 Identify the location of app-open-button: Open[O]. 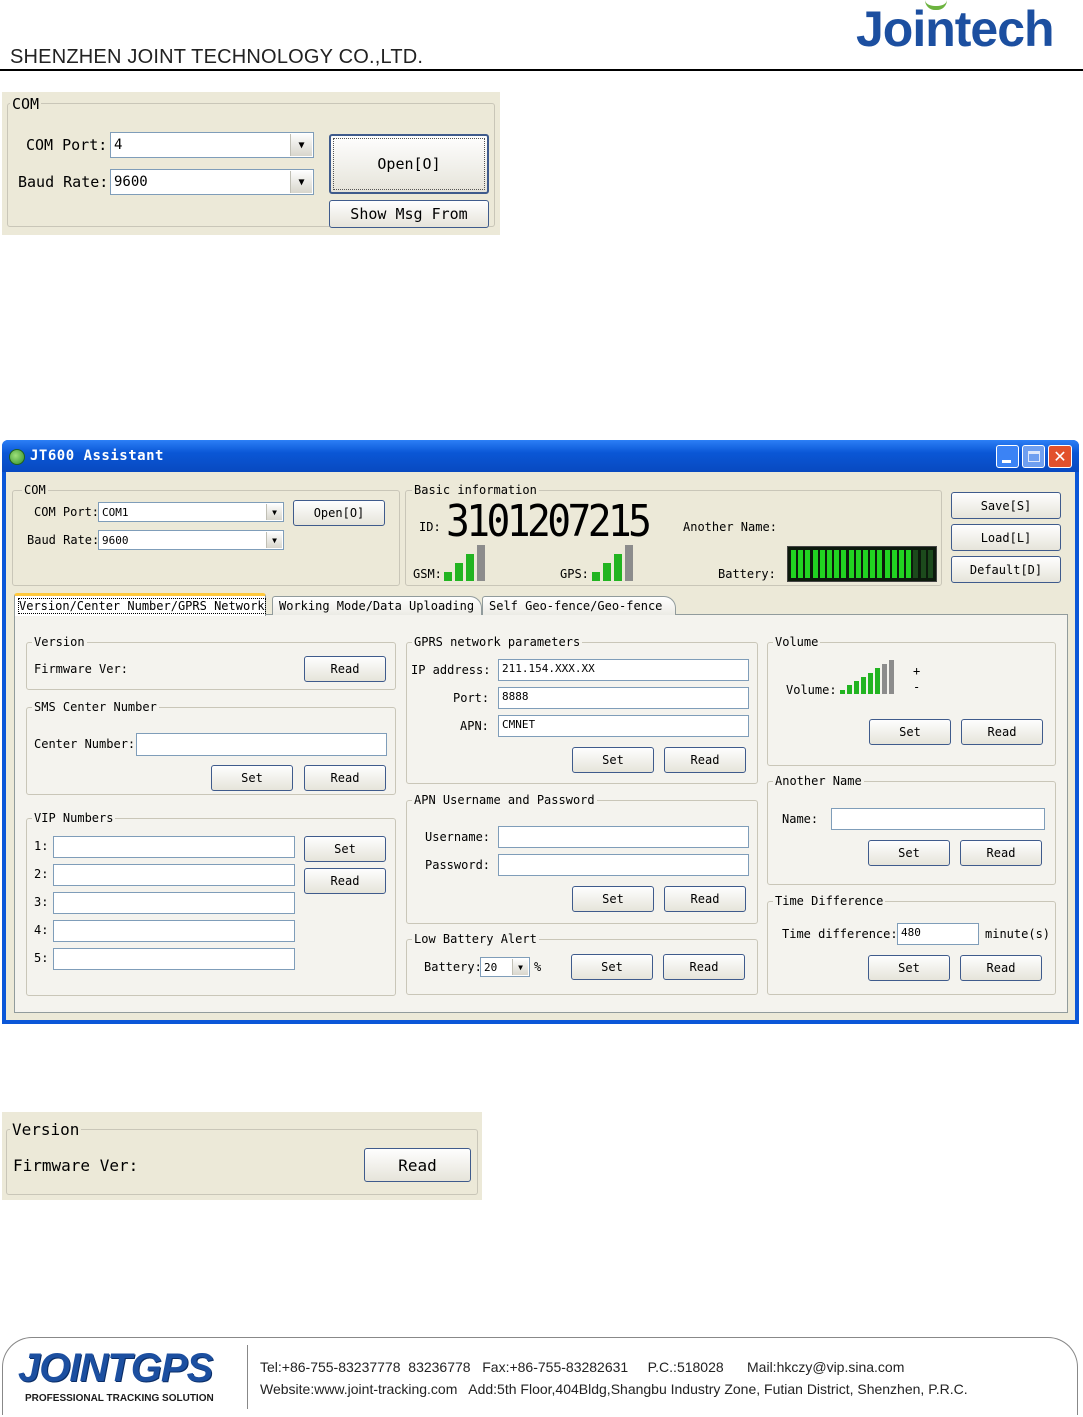
(339, 513).